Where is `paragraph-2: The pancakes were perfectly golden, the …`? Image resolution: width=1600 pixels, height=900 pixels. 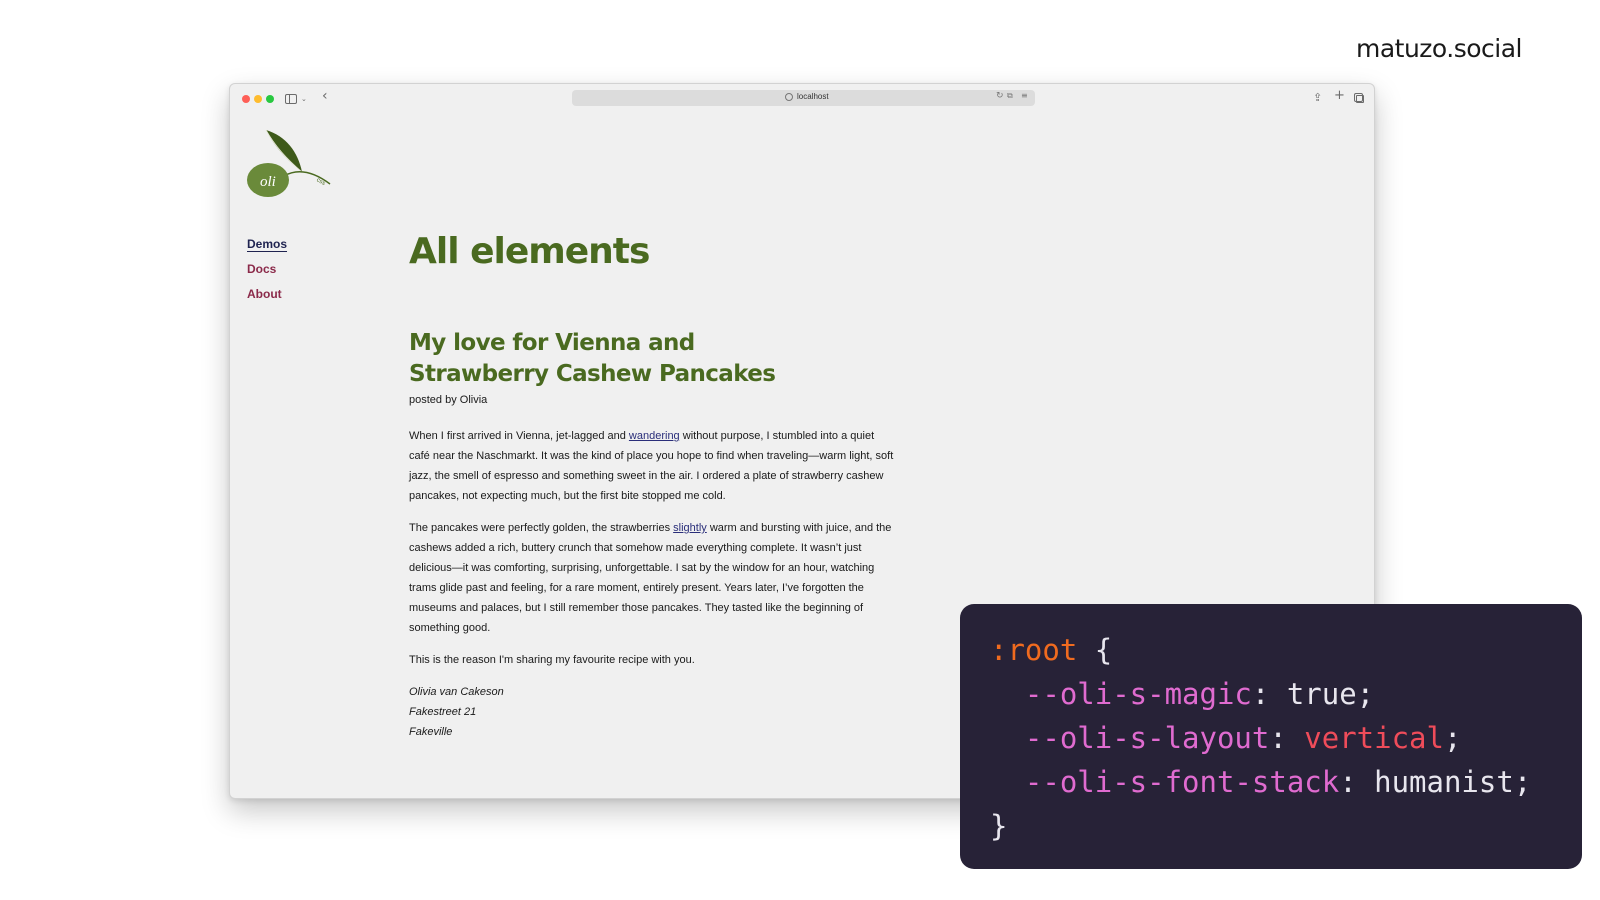 paragraph-2: The pancakes were perfectly golden, the … is located at coordinates (651, 578).